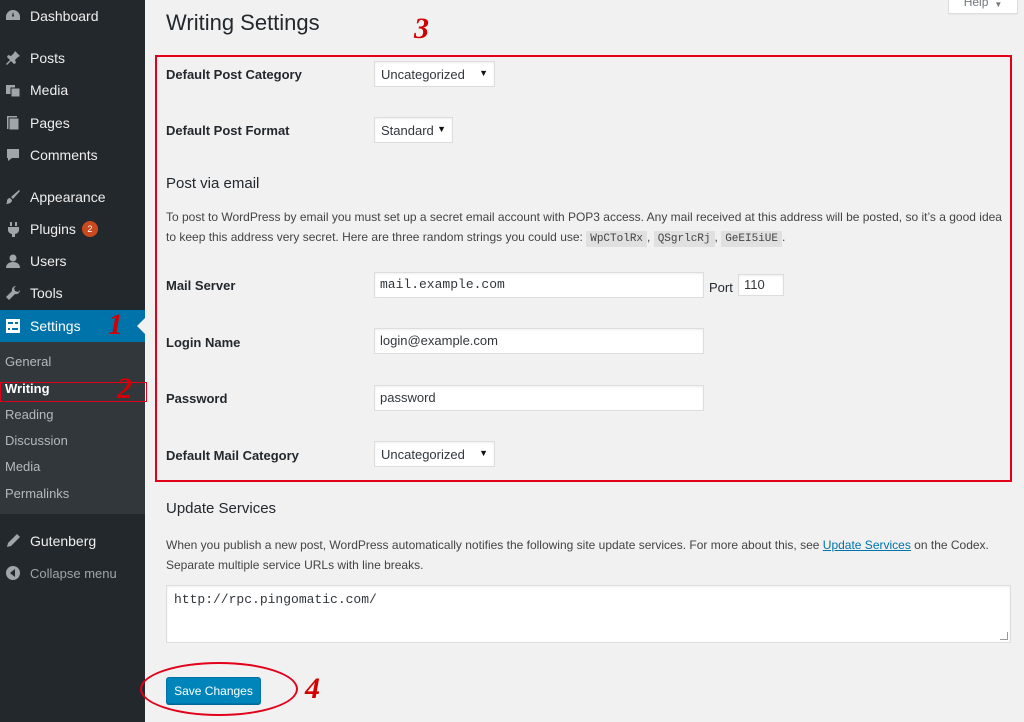 The height and width of the screenshot is (722, 1024). I want to click on menu-label: Plugins, so click(53, 229).